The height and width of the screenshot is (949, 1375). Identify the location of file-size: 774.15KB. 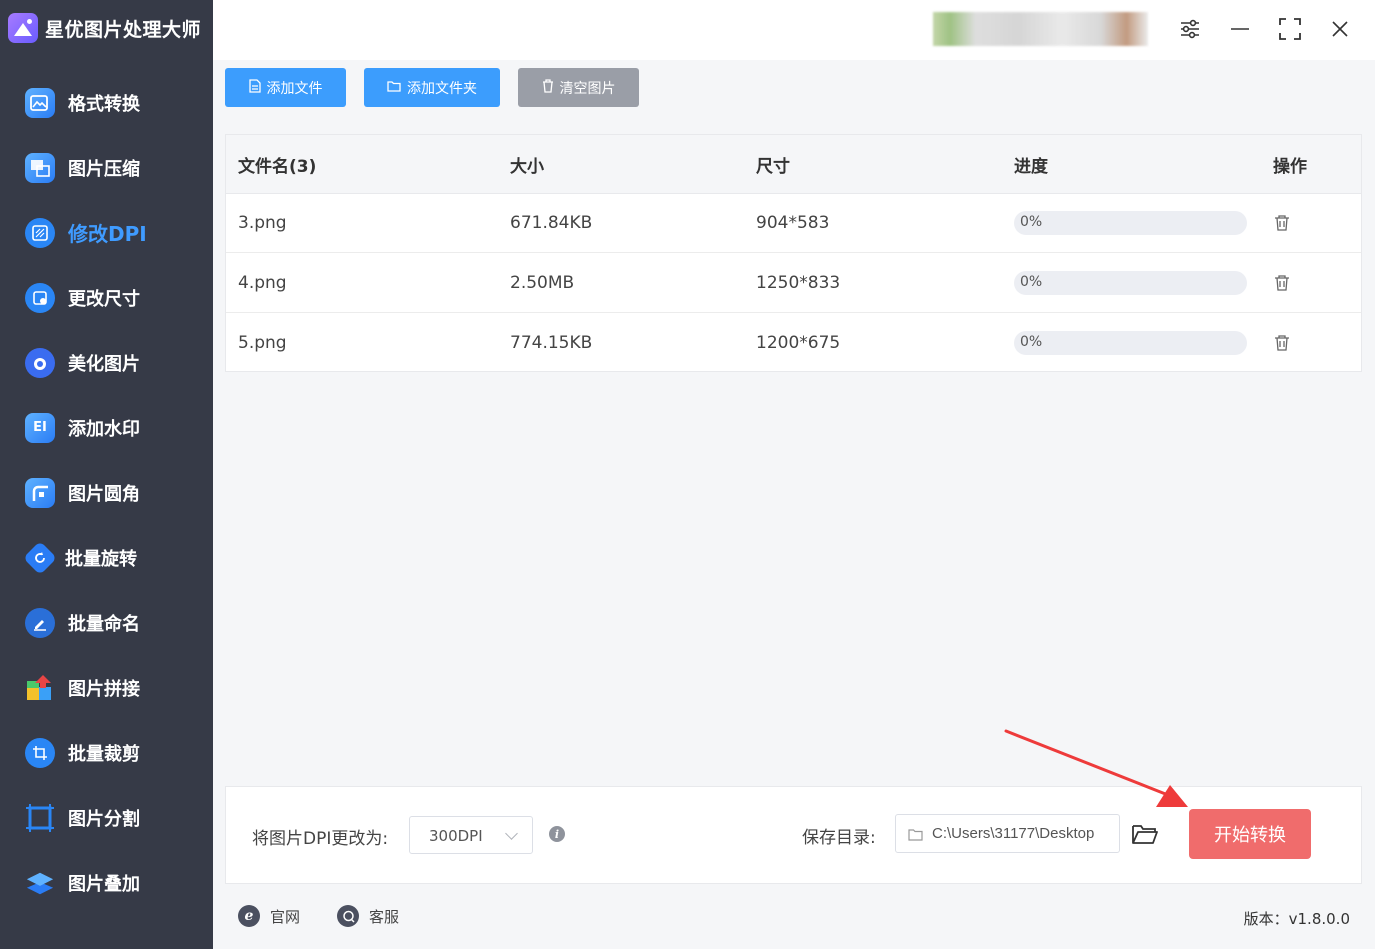
(551, 343).